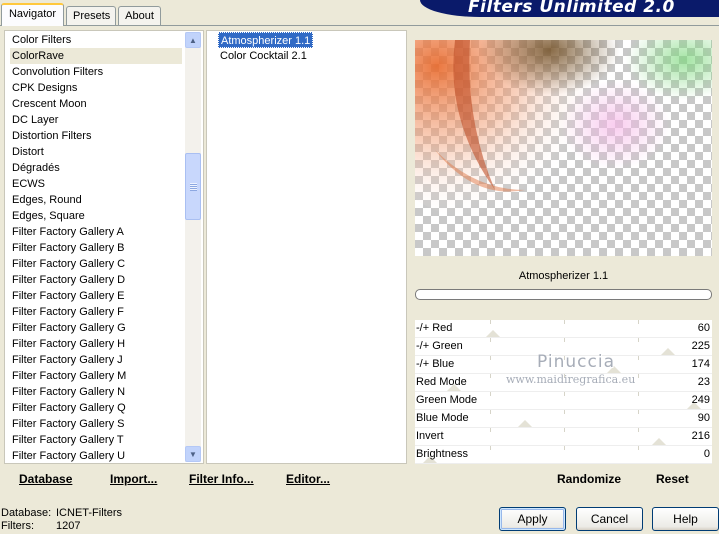 The height and width of the screenshot is (534, 719). I want to click on category-scrollbar: ▲ ▼, so click(193, 247).